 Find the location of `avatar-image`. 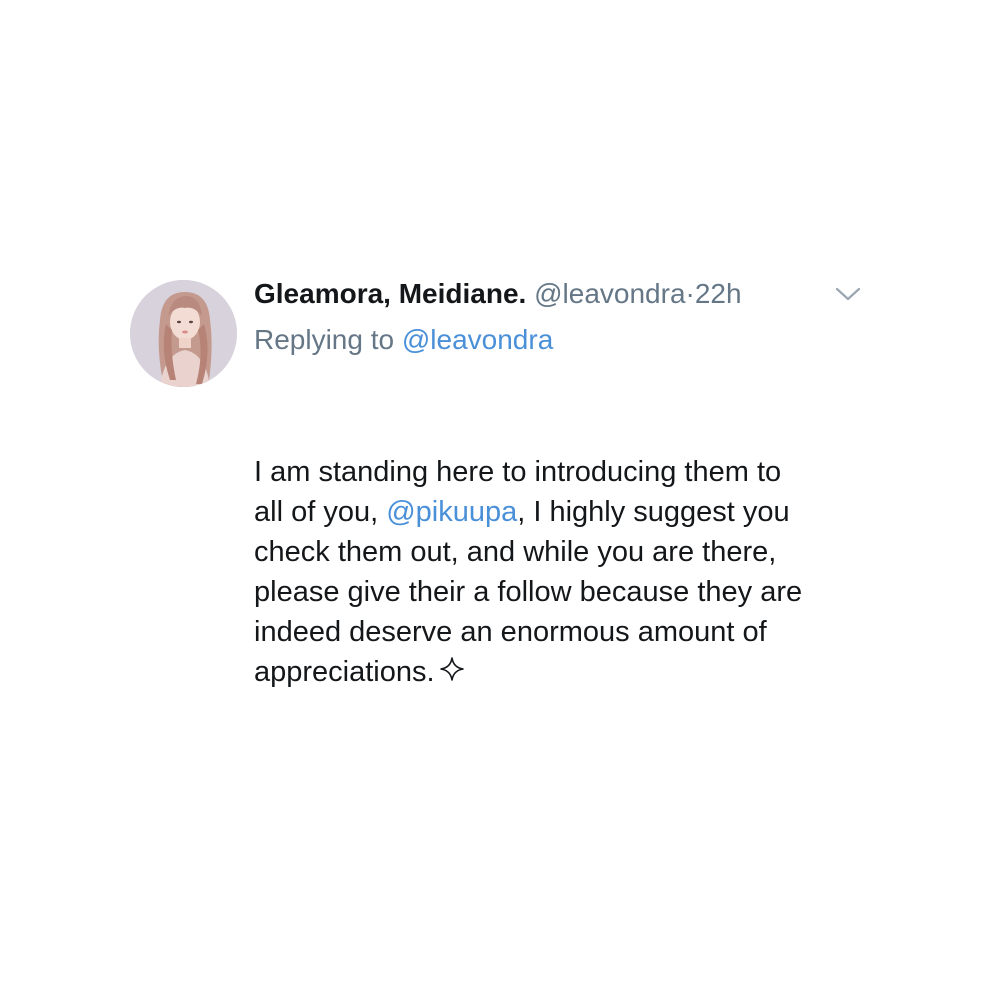

avatar-image is located at coordinates (183, 333).